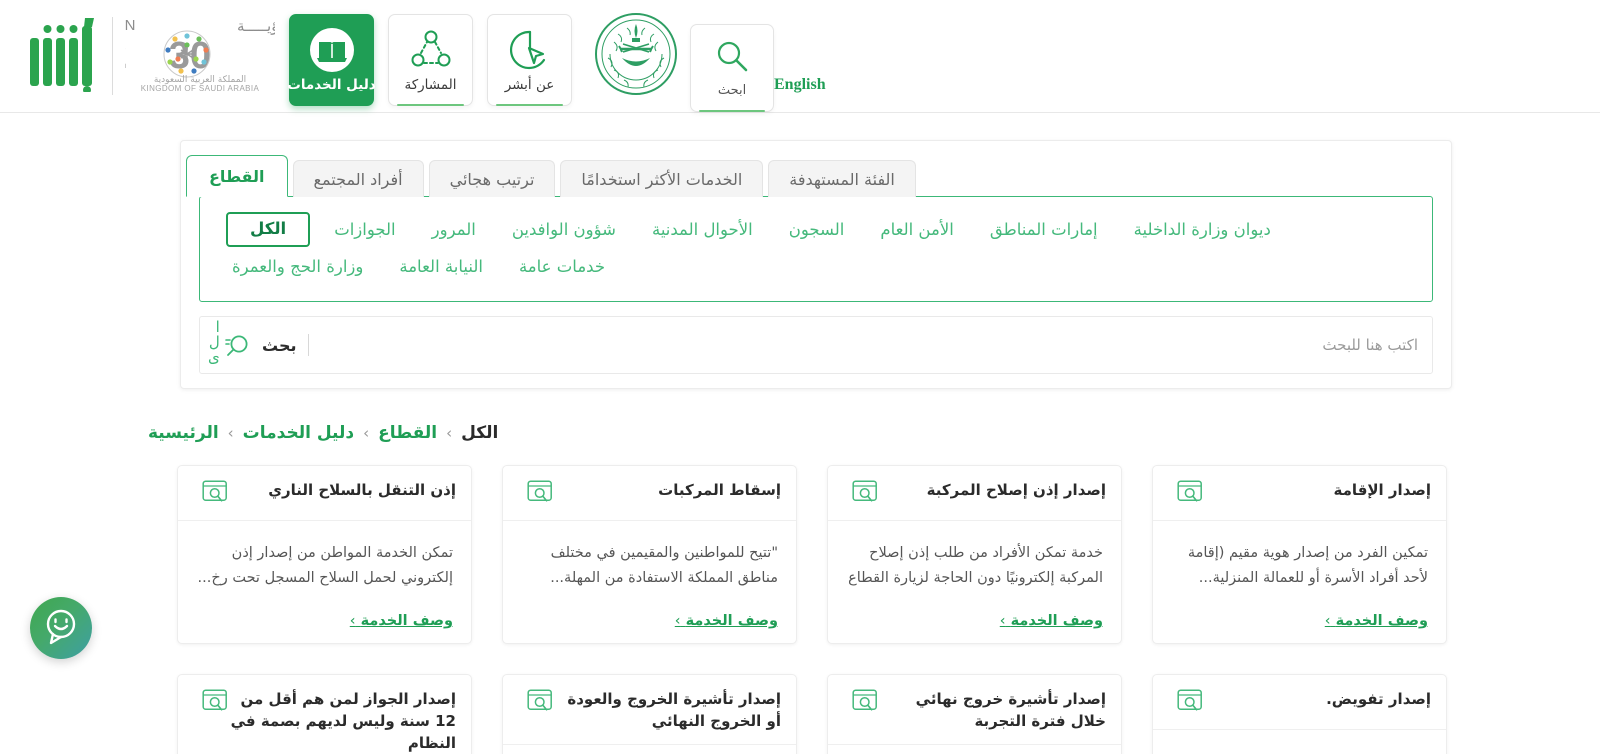  Describe the element at coordinates (309, 345) in the screenshot. I see `search-divider` at that location.